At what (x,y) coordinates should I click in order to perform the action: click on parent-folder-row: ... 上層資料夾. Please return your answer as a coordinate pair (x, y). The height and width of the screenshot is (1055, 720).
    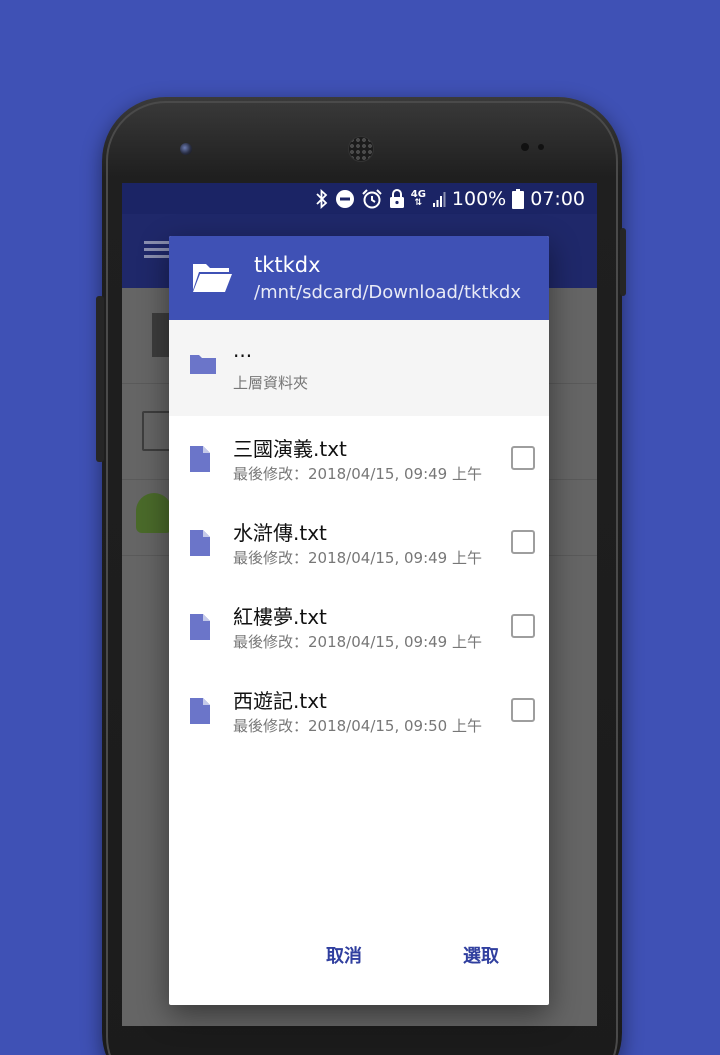
    Looking at the image, I should click on (359, 368).